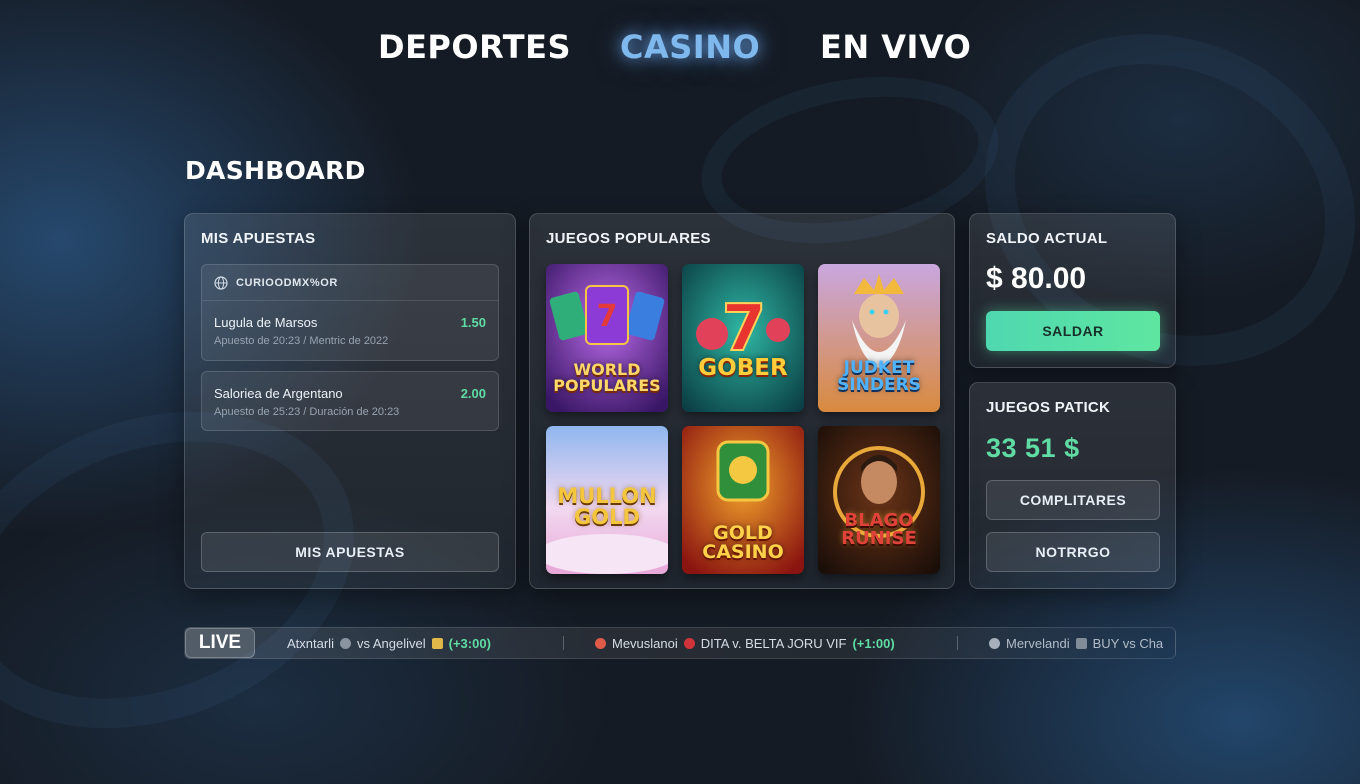  Describe the element at coordinates (607, 377) in the screenshot. I see `game-title: WORLD POPULARES` at that location.